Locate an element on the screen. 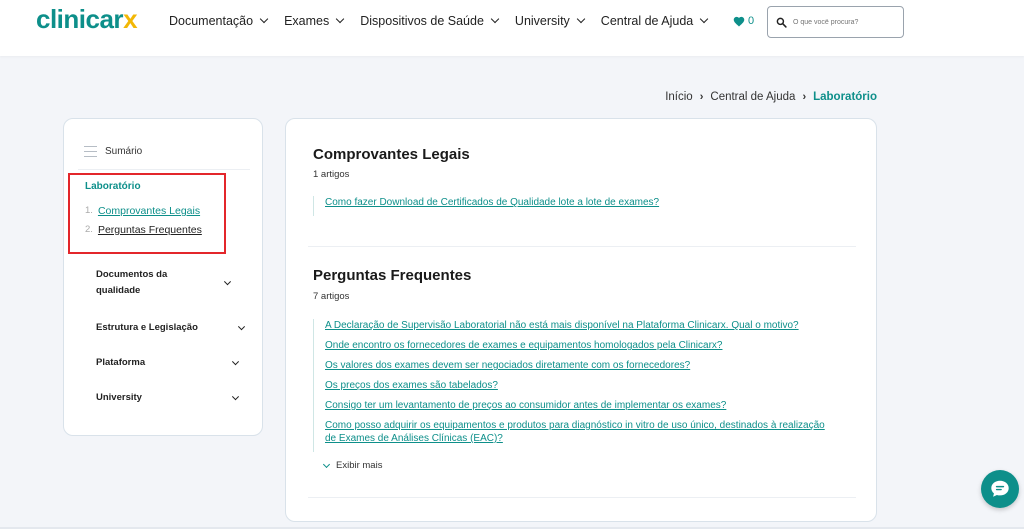  summary-header: Sumário is located at coordinates (113, 151).